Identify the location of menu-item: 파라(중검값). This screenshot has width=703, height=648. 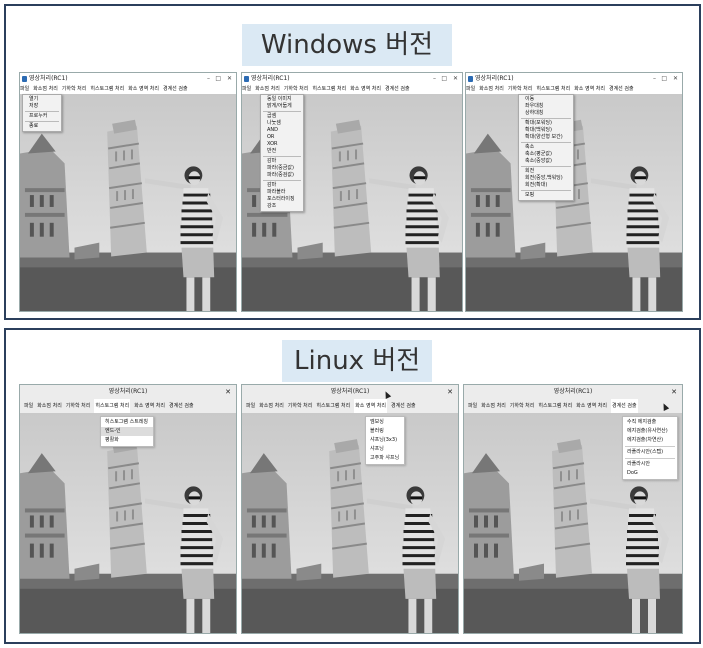
(282, 175).